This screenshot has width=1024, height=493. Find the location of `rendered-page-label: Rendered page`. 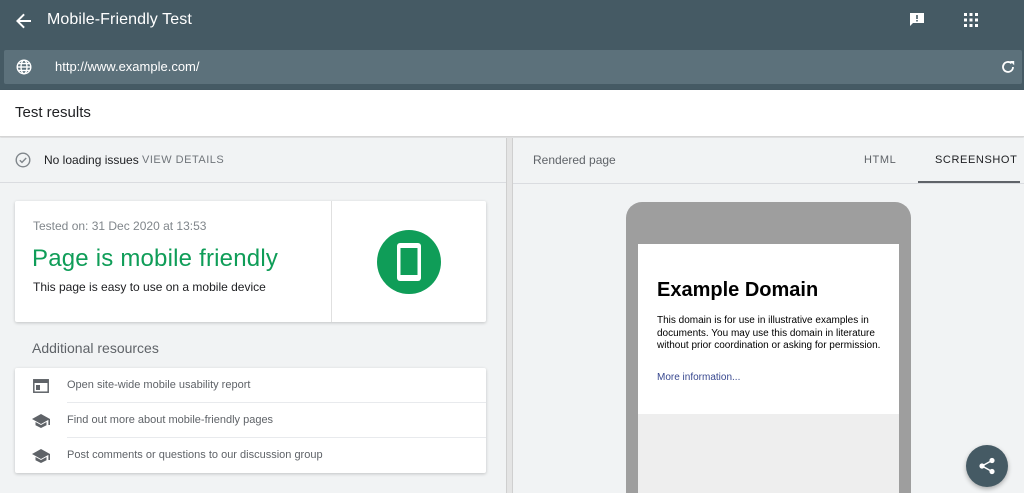

rendered-page-label: Rendered page is located at coordinates (574, 160).